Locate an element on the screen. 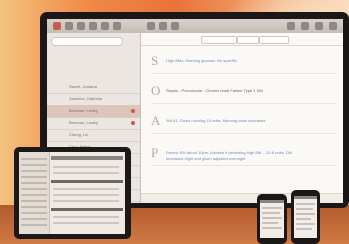  note-header is located at coordinates (242, 39).